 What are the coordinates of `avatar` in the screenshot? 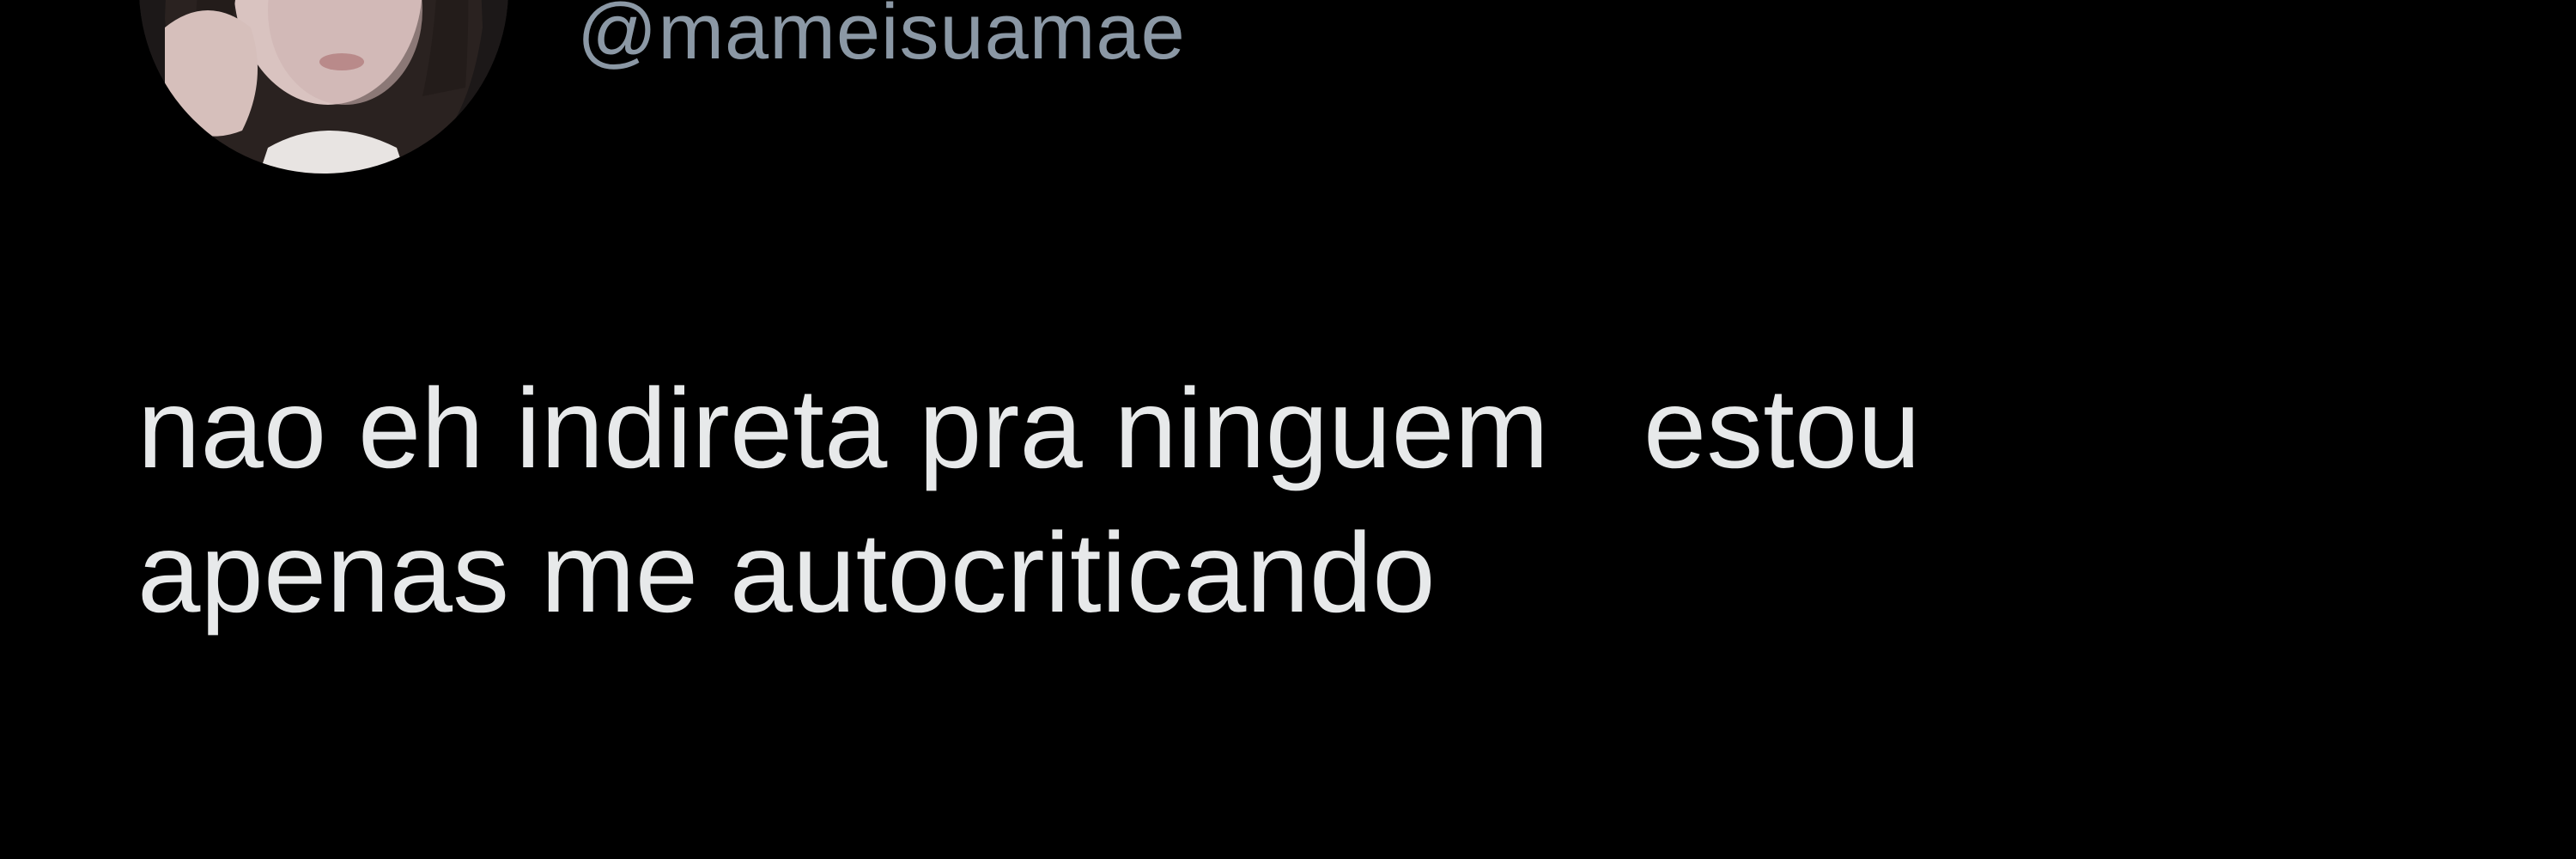 It's located at (323, 87).